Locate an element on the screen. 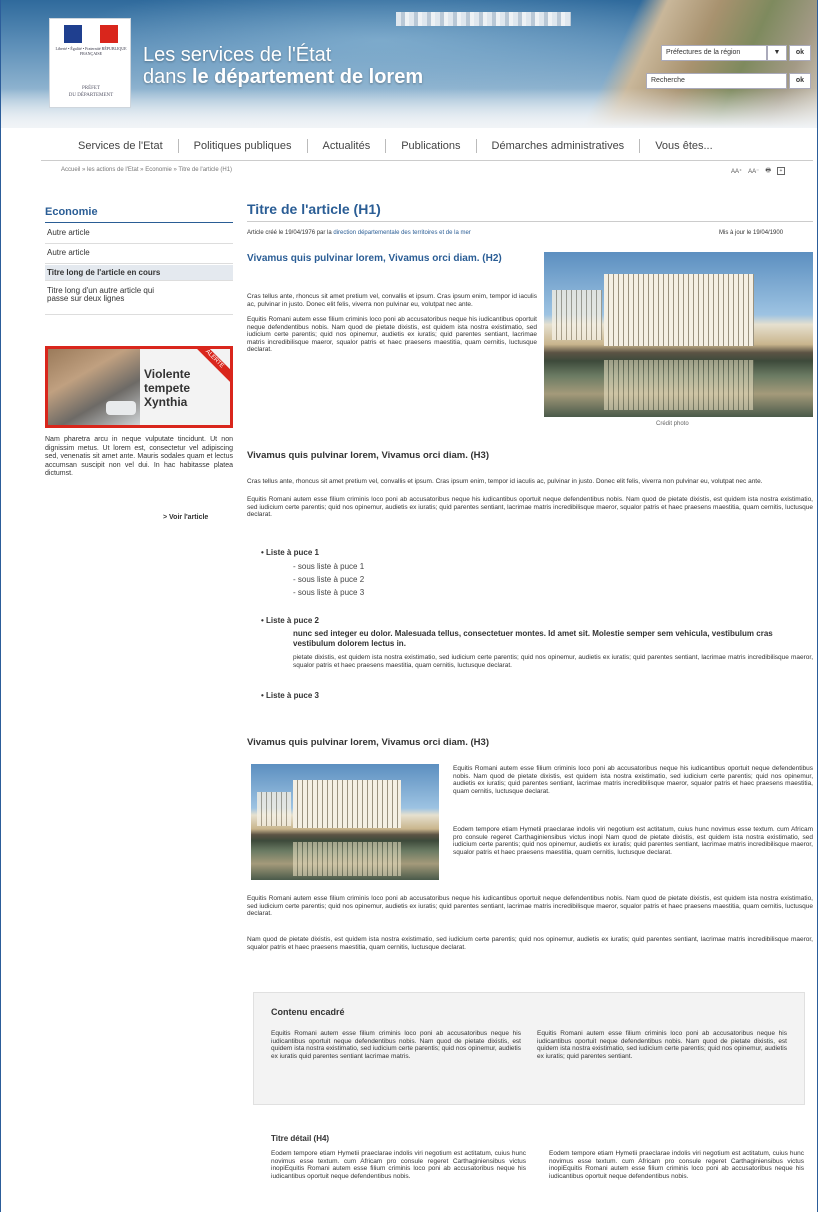 Image resolution: width=818 pixels, height=1212 pixels. updated-date: Mis à jour le 19/04/1900 is located at coordinates (751, 233).